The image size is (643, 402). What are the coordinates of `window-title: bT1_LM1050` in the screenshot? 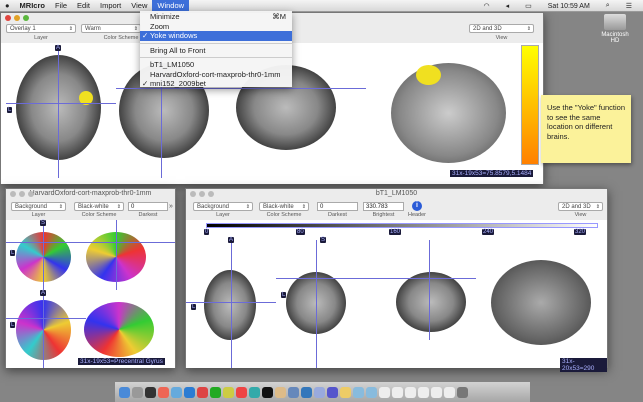 It's located at (396, 193).